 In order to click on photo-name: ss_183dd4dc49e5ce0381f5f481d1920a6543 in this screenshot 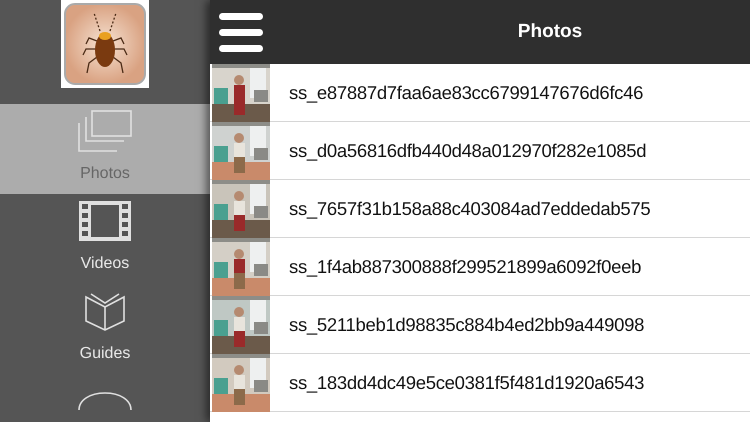, I will do `click(466, 382)`.